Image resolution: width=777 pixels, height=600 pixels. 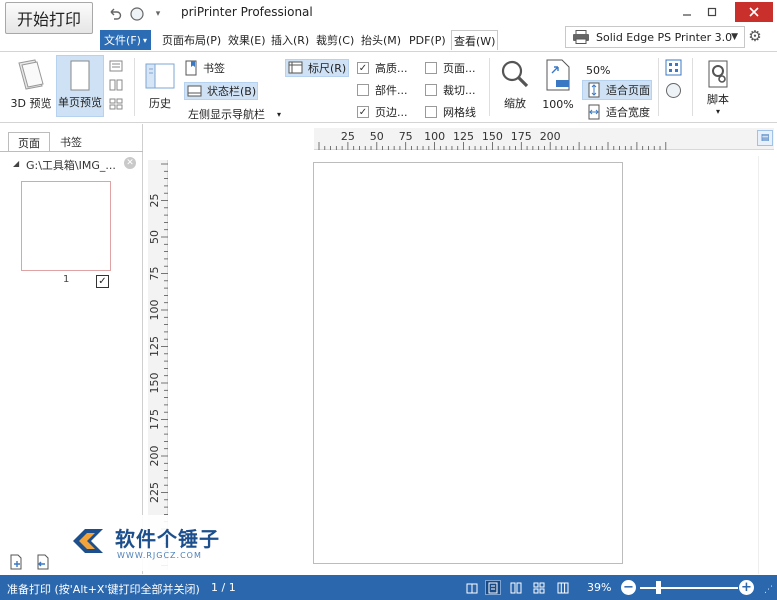 What do you see at coordinates (71, 142) in the screenshot?
I see `tab-bookmarks: 书签` at bounding box center [71, 142].